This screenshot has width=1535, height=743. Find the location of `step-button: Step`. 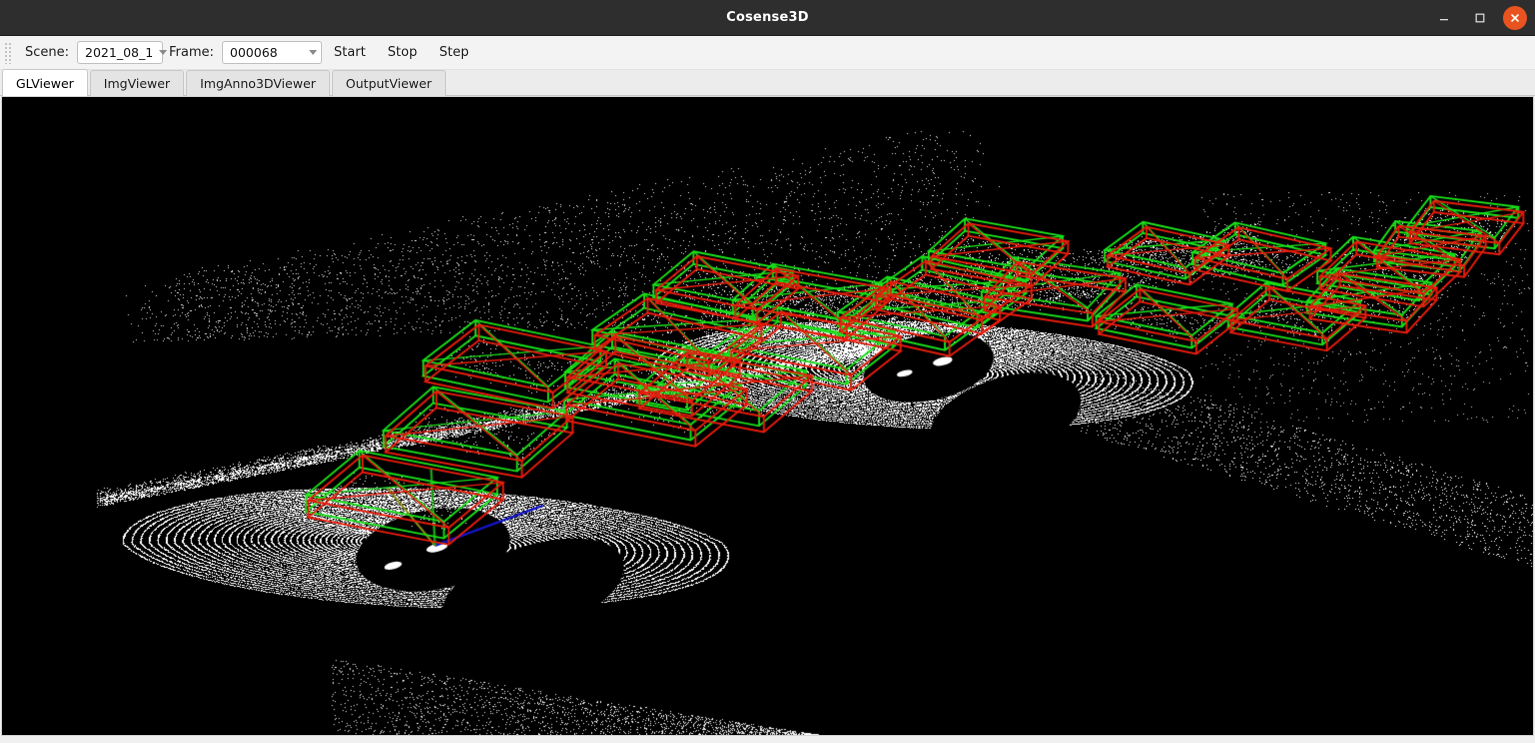

step-button: Step is located at coordinates (454, 52).